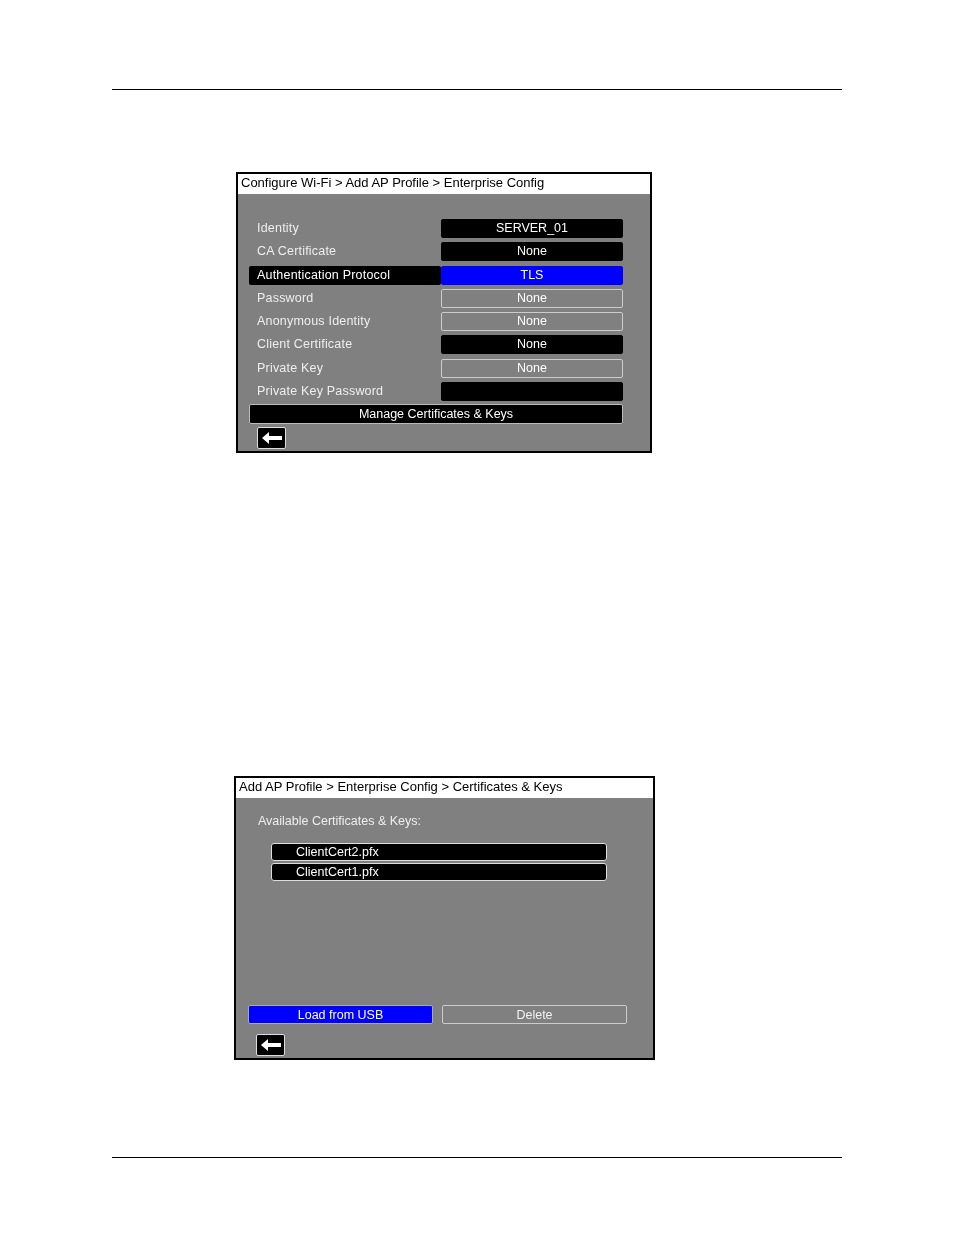 The height and width of the screenshot is (1235, 954). Describe the element at coordinates (439, 852) in the screenshot. I see `certificate-list-item: ClientCert2.pfx` at that location.